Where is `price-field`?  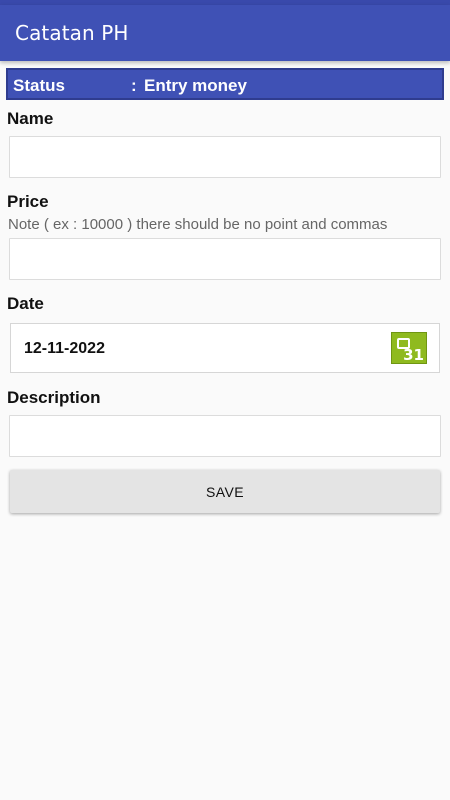 price-field is located at coordinates (225, 259).